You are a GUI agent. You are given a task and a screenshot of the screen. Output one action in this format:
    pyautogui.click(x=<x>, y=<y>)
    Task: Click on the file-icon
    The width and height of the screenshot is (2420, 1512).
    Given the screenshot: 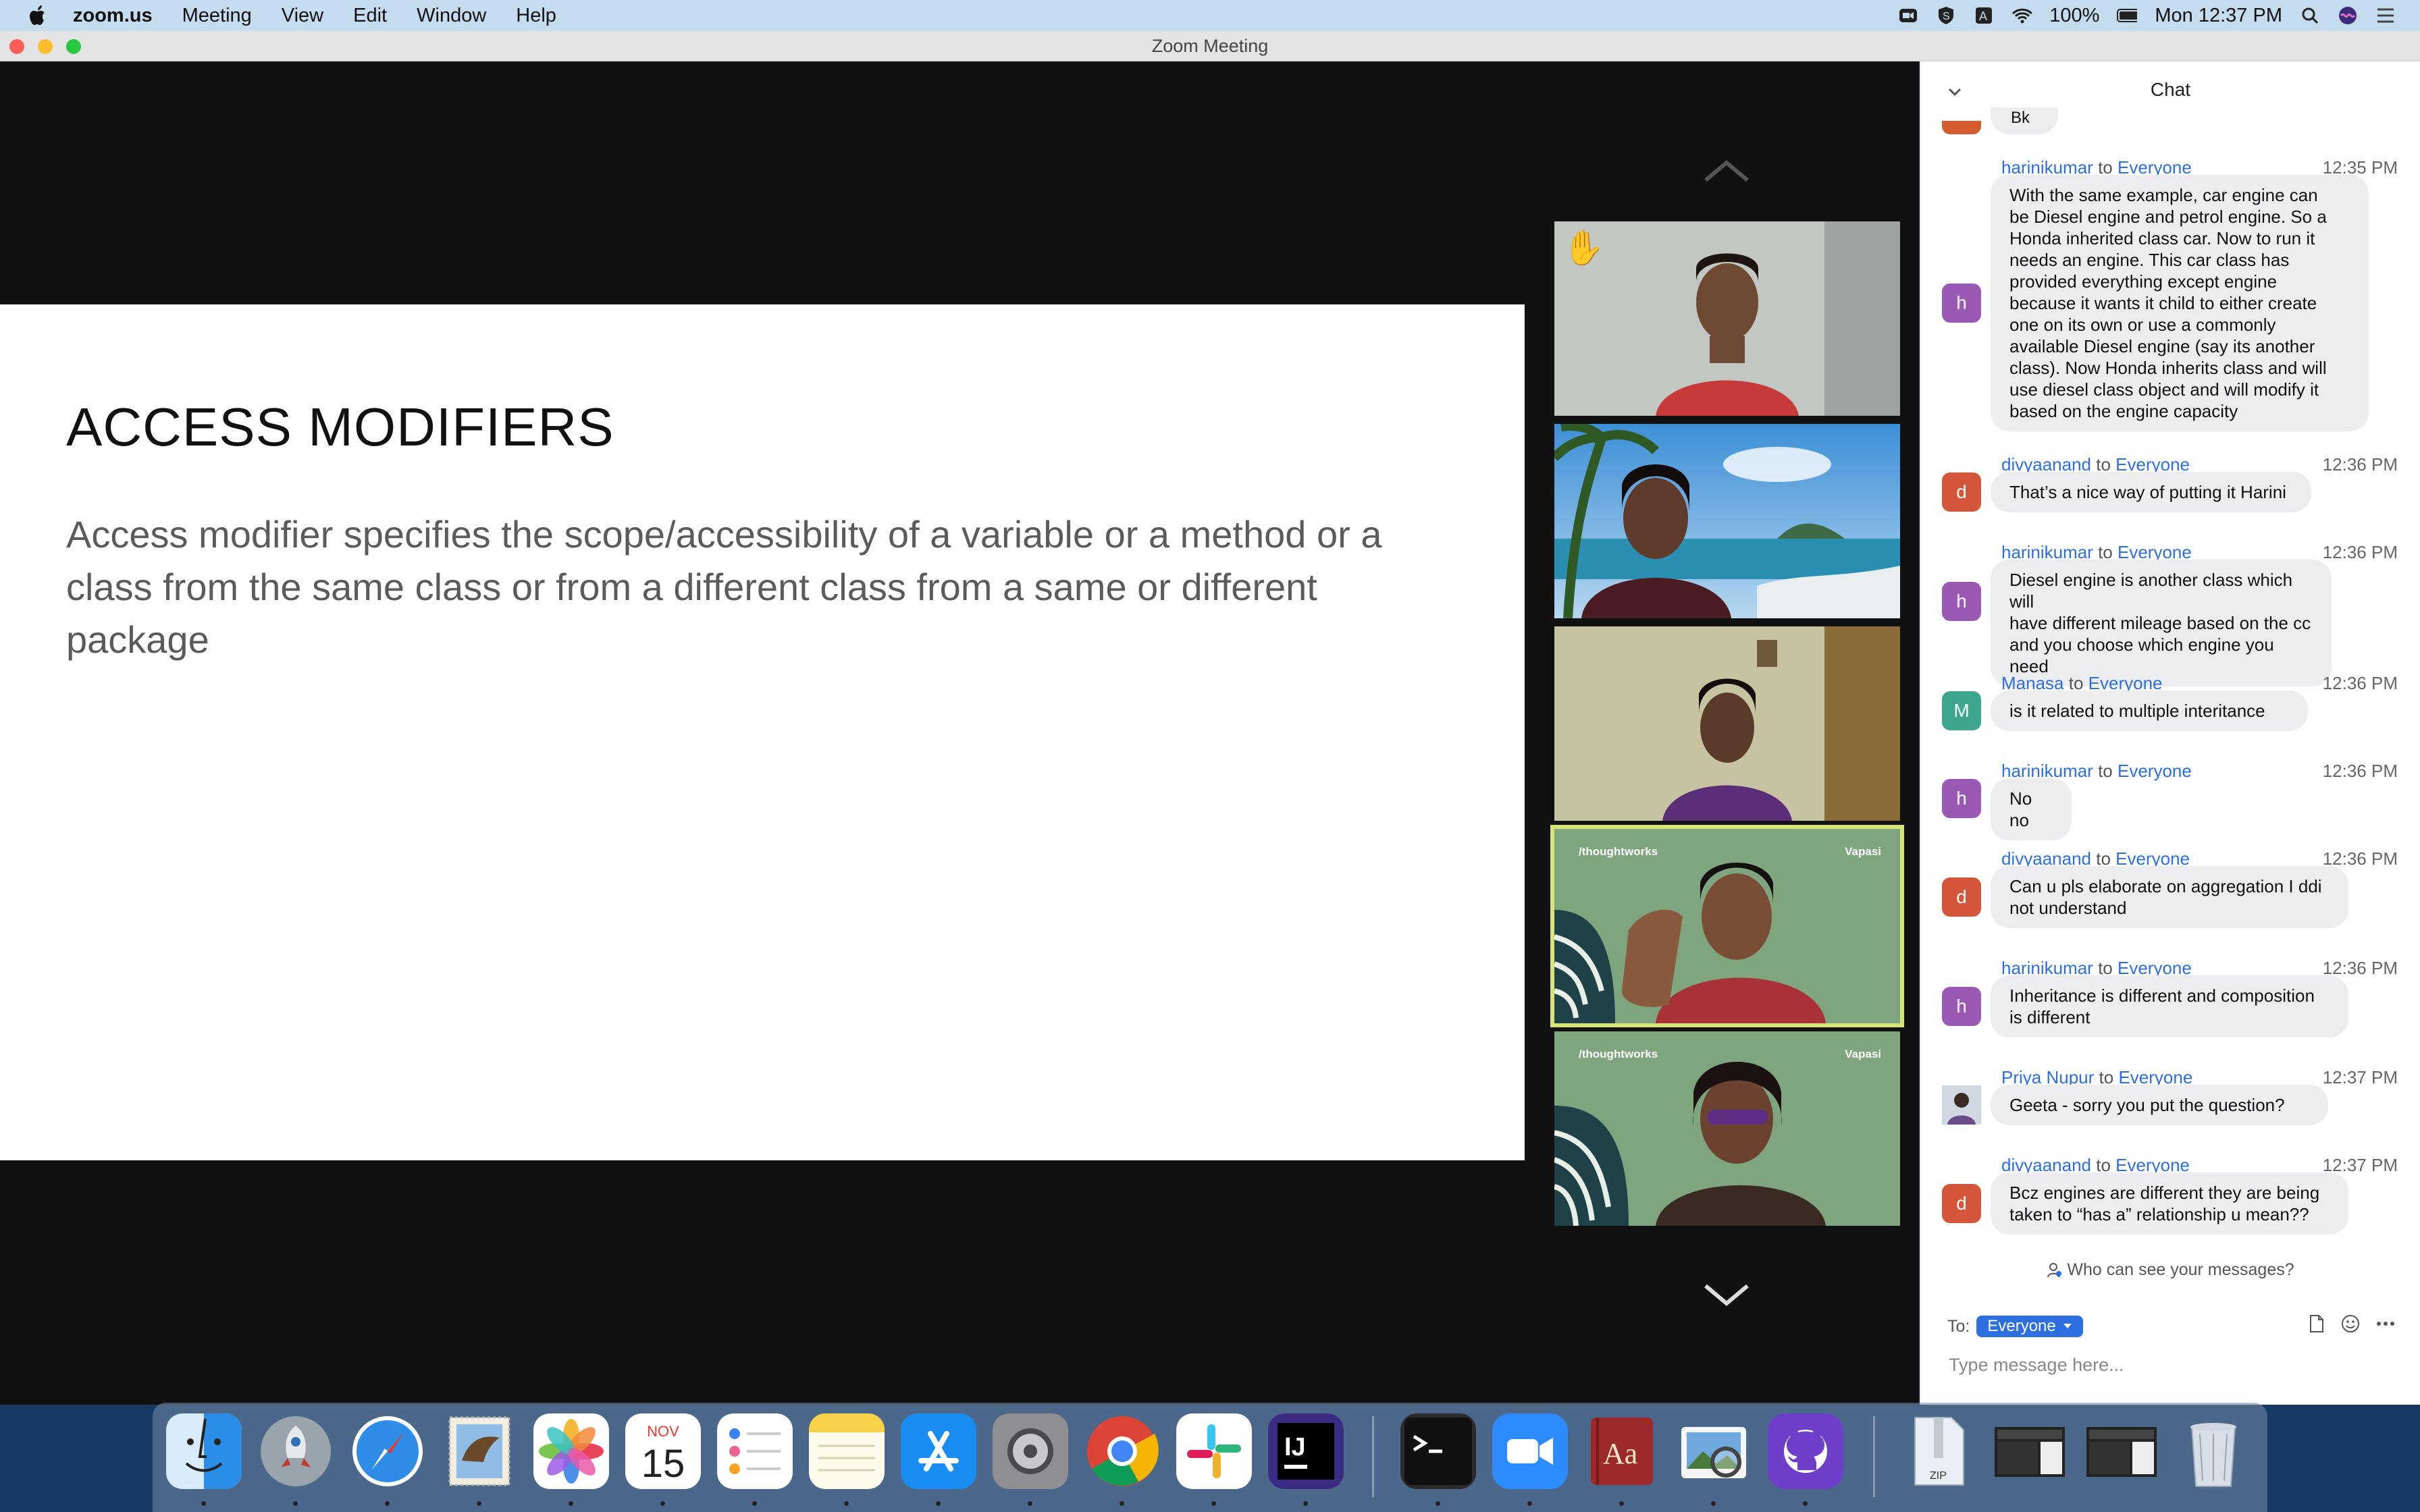 What is the action you would take?
    pyautogui.click(x=2317, y=1323)
    